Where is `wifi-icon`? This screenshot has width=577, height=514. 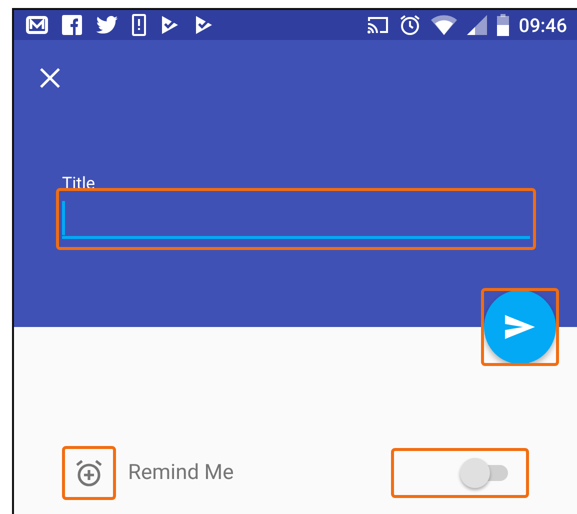 wifi-icon is located at coordinates (443, 25).